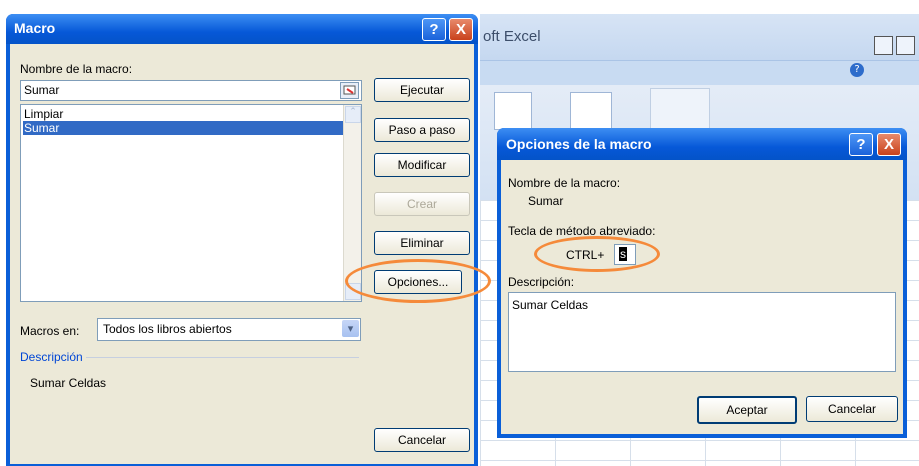 This screenshot has height=466, width=919. Describe the element at coordinates (418, 281) in the screenshot. I see `annotation-ring-options` at that location.